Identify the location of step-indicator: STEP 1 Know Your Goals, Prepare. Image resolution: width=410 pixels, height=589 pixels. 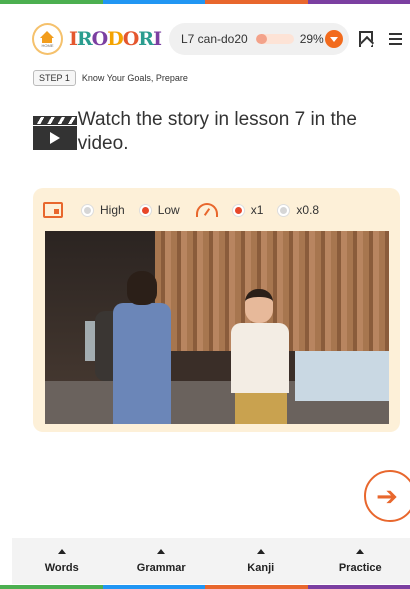
(110, 78).